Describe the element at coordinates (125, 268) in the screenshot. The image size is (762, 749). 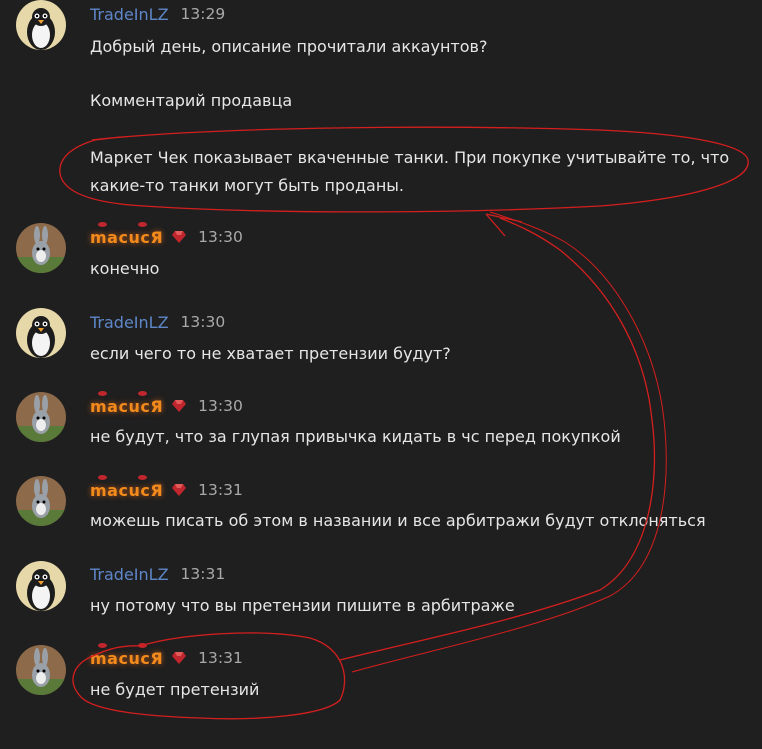
I see `message-text: конечно` at that location.